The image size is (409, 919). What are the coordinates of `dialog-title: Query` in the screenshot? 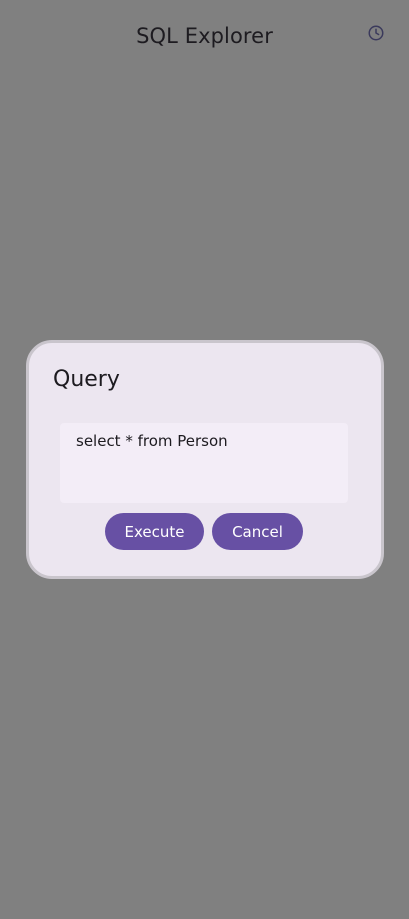 It's located at (86, 379).